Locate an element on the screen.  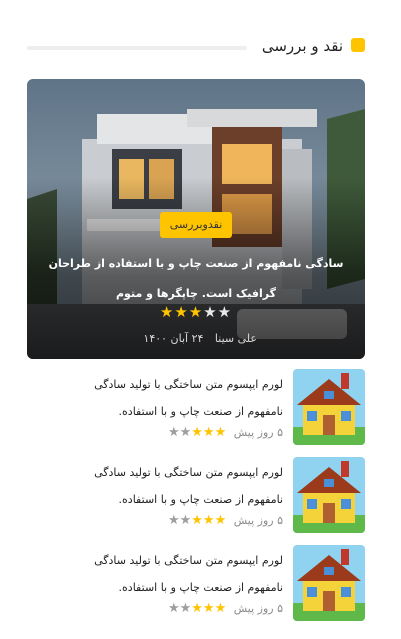
featured-rating: ★★★★★ is located at coordinates (196, 312).